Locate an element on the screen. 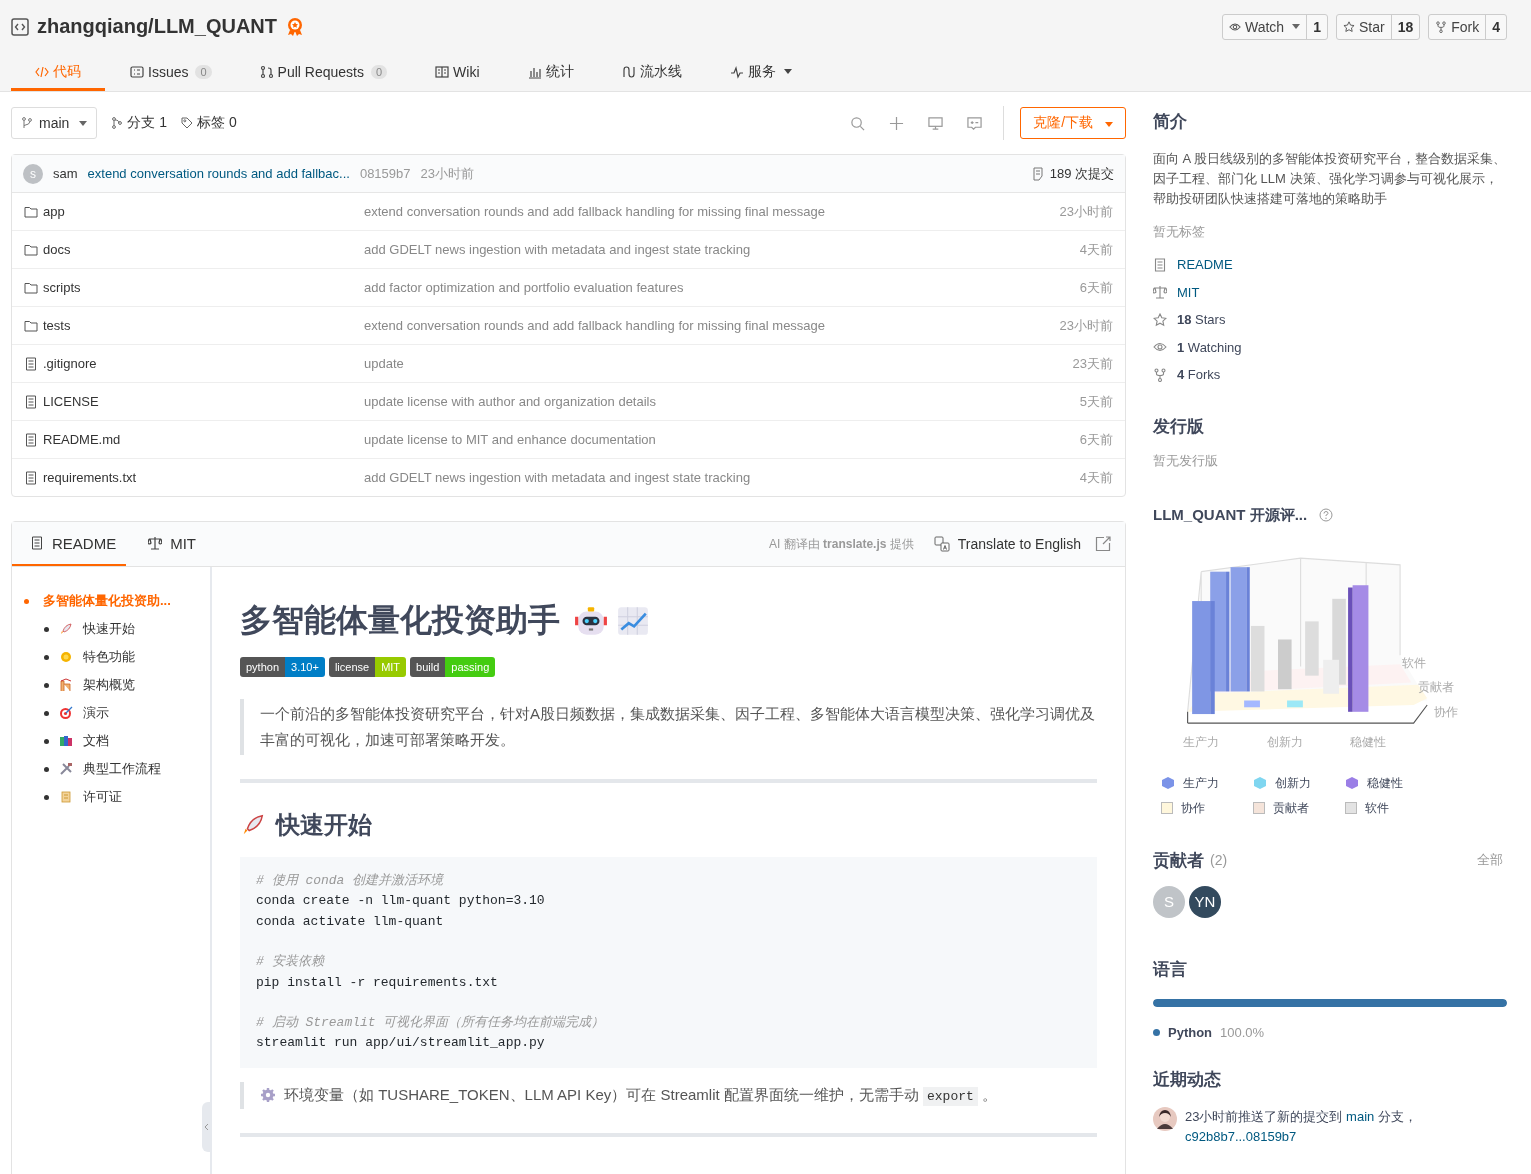 This screenshot has width=1531, height=1174. file-name: LICENSE is located at coordinates (71, 401).